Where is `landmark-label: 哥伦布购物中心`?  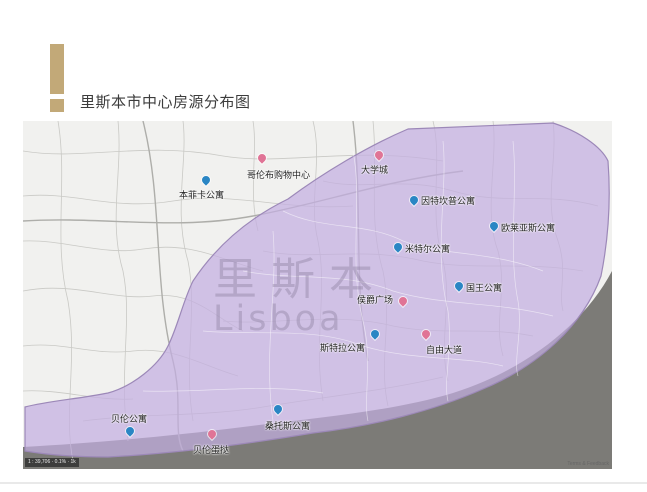 landmark-label: 哥伦布购物中心 is located at coordinates (279, 175).